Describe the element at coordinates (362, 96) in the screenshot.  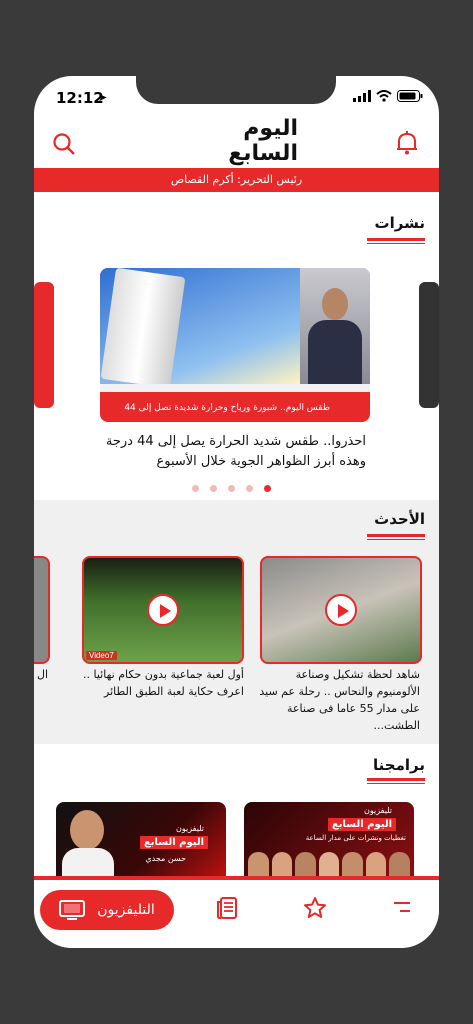
I see `signal-icon` at that location.